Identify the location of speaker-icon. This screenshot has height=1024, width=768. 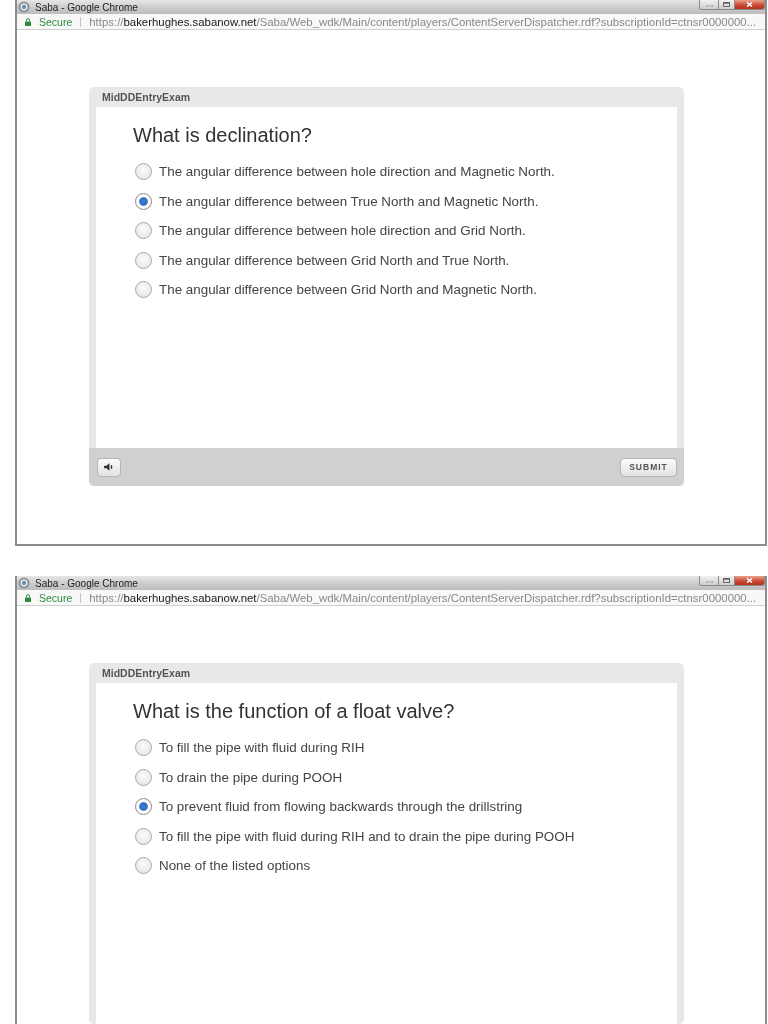
(109, 467).